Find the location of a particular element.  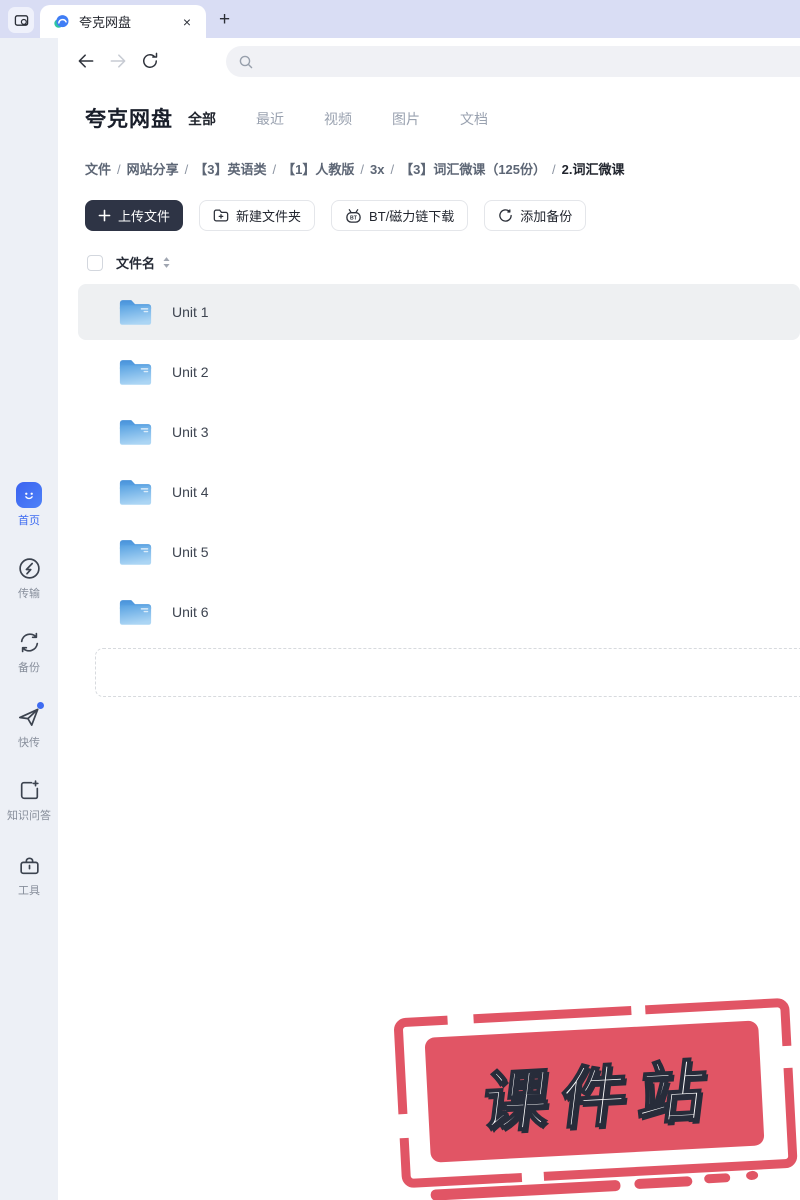

browser-tabstrip: 夸克网盘 × + is located at coordinates (400, 19).